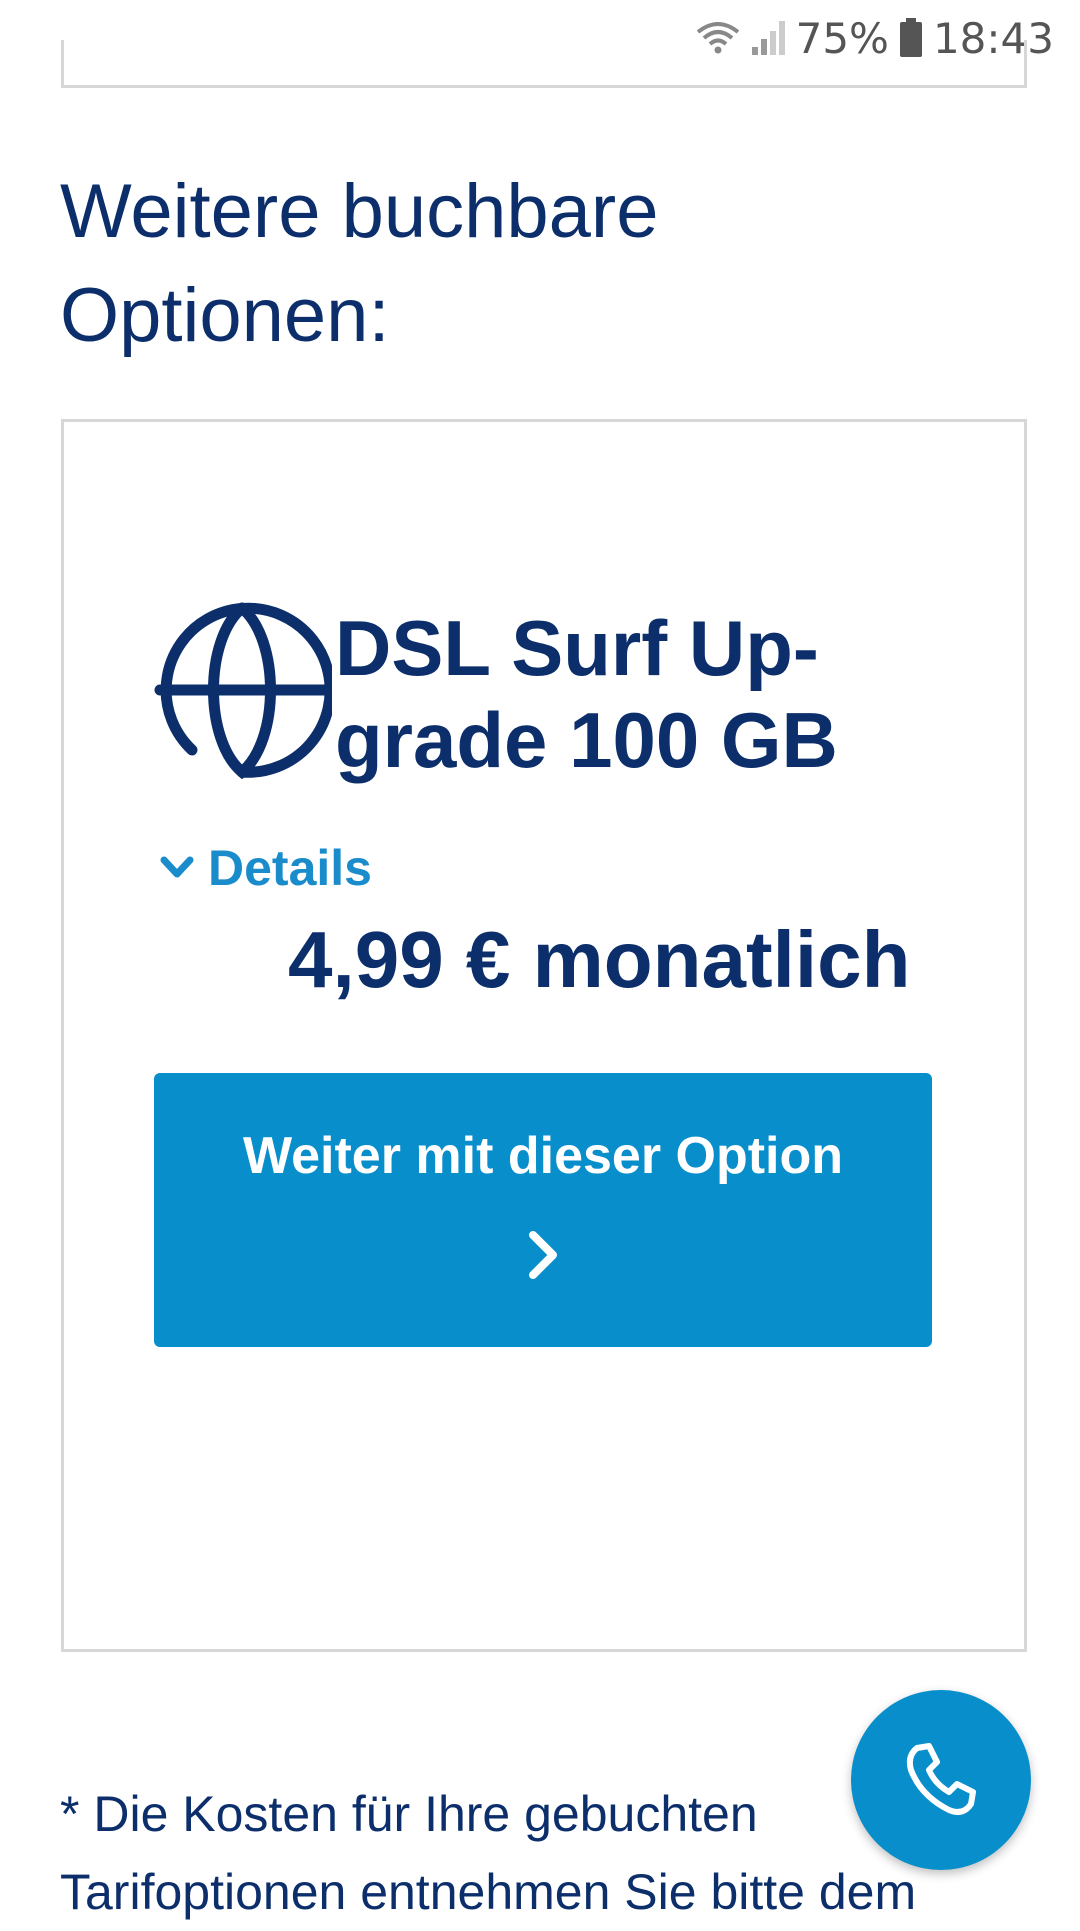 This screenshot has width=1080, height=1931. Describe the element at coordinates (599, 959) in the screenshot. I see `option-price: 4,99 € monatlich` at that location.